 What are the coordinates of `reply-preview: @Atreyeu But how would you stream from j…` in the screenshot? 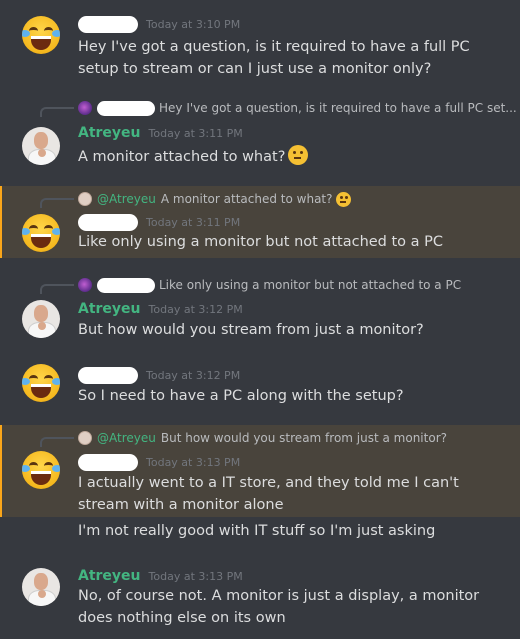 It's located at (262, 438).